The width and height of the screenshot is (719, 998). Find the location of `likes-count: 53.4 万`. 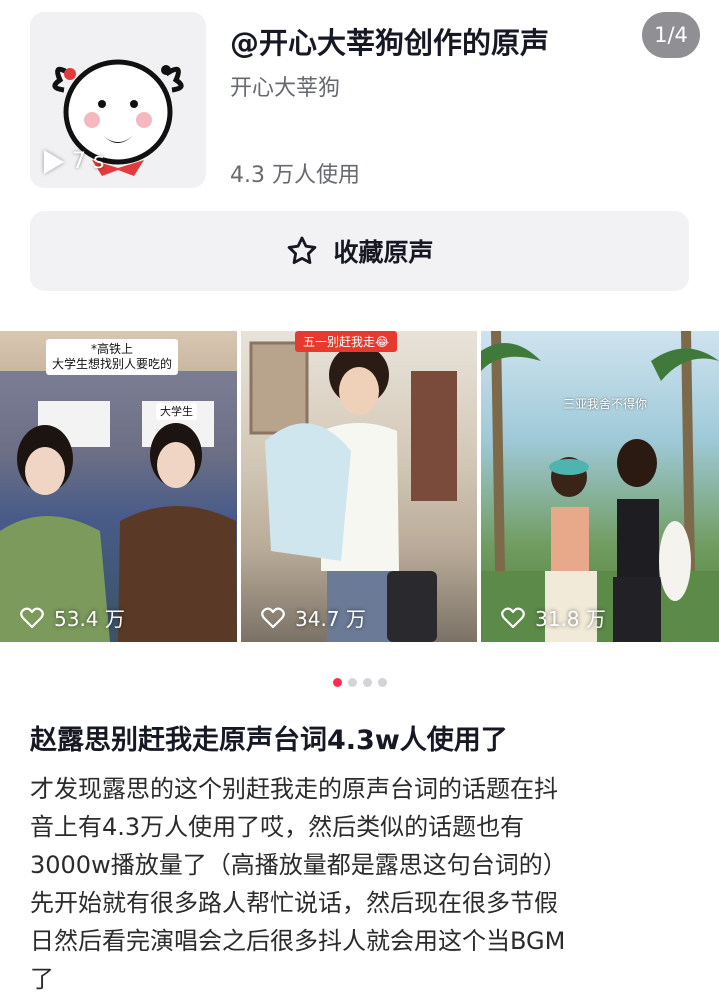

likes-count: 53.4 万 is located at coordinates (89, 619).